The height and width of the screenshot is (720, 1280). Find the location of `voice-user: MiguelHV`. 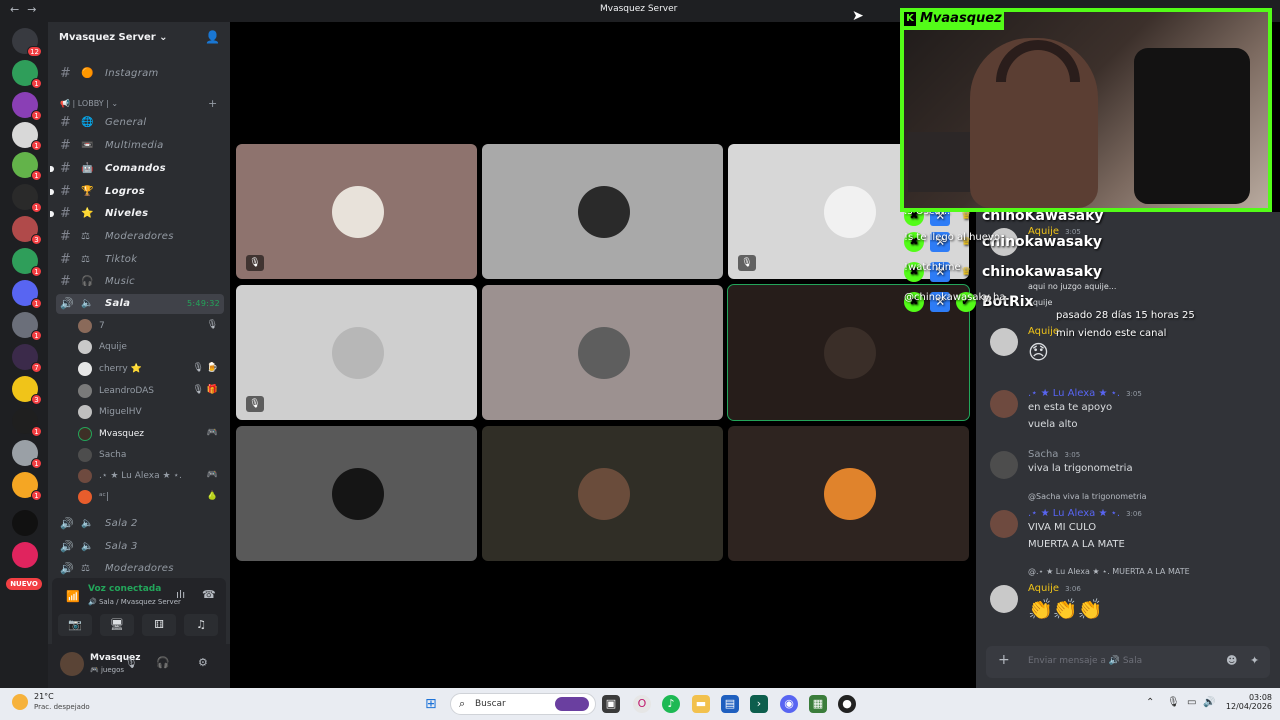

voice-user: MiguelHV is located at coordinates (150, 412).